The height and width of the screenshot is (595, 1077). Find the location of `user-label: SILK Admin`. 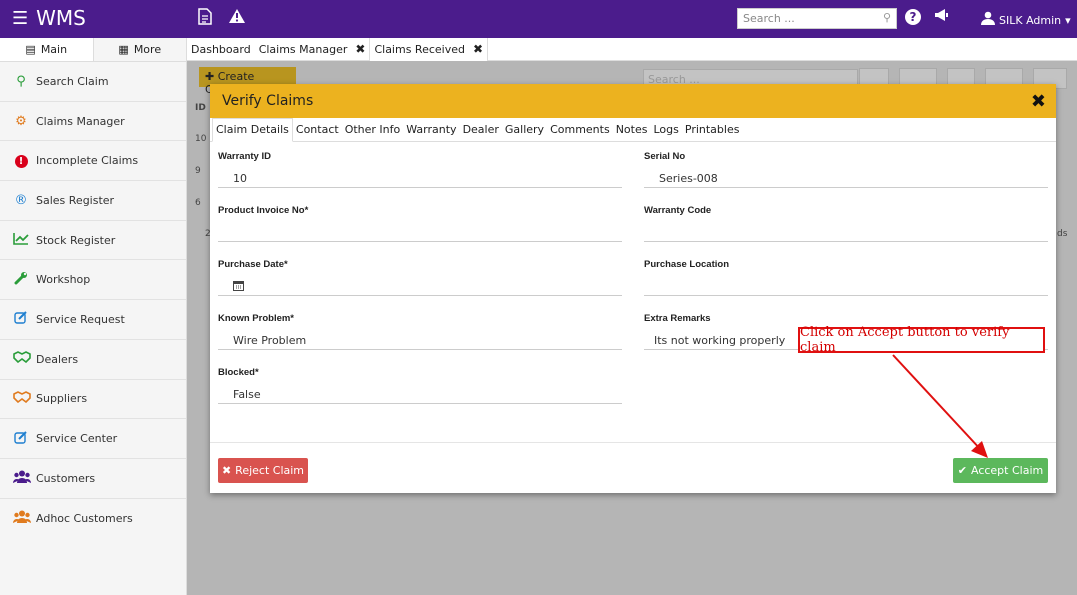

user-label: SILK Admin is located at coordinates (1030, 20).